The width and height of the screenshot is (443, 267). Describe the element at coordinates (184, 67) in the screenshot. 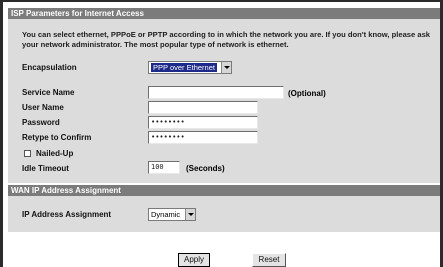

I see `encapsulation-select-value: PPP over Ethernet` at that location.